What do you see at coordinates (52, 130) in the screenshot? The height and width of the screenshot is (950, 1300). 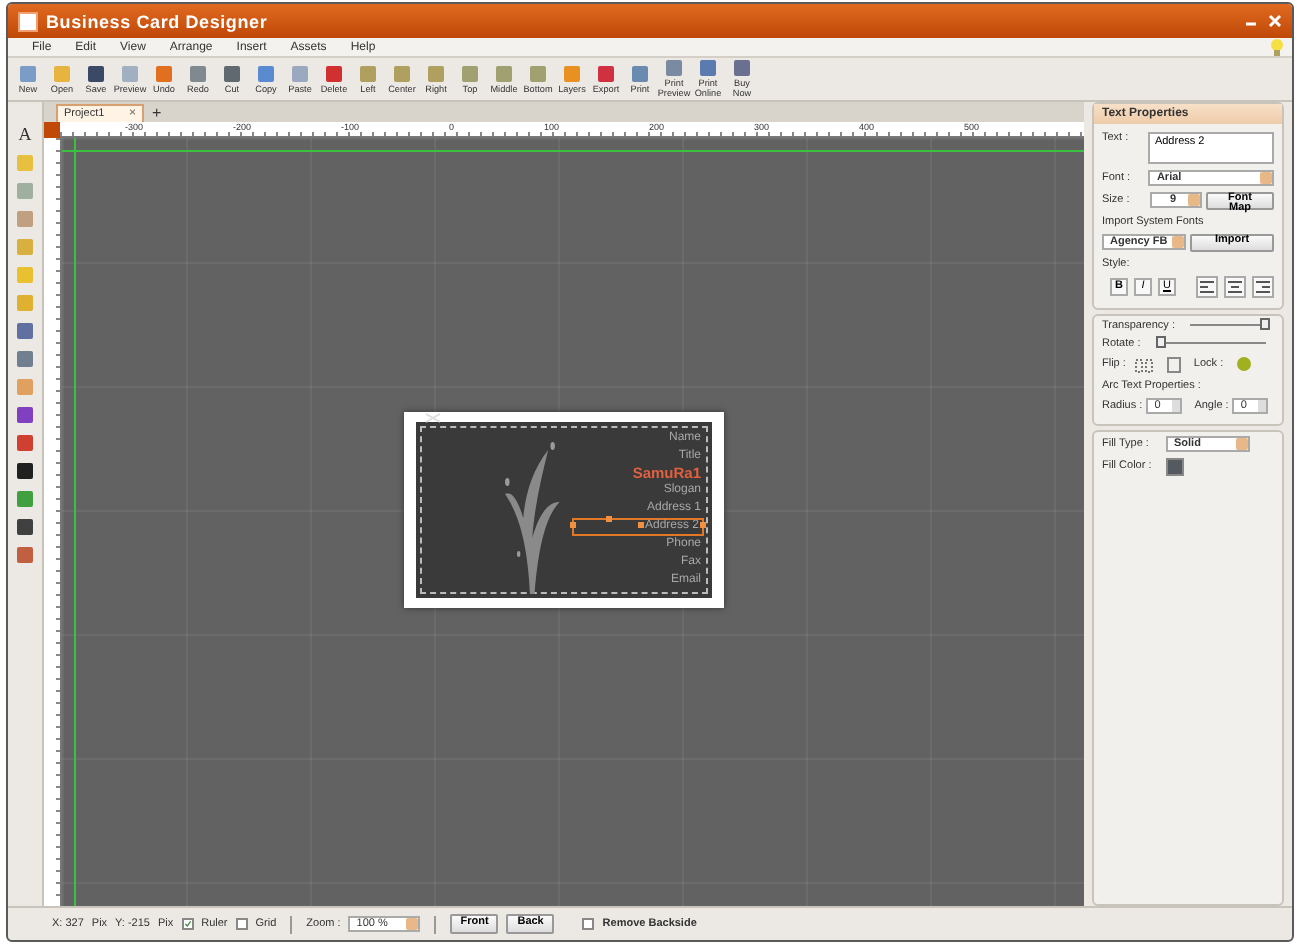 I see `ruler-corner` at bounding box center [52, 130].